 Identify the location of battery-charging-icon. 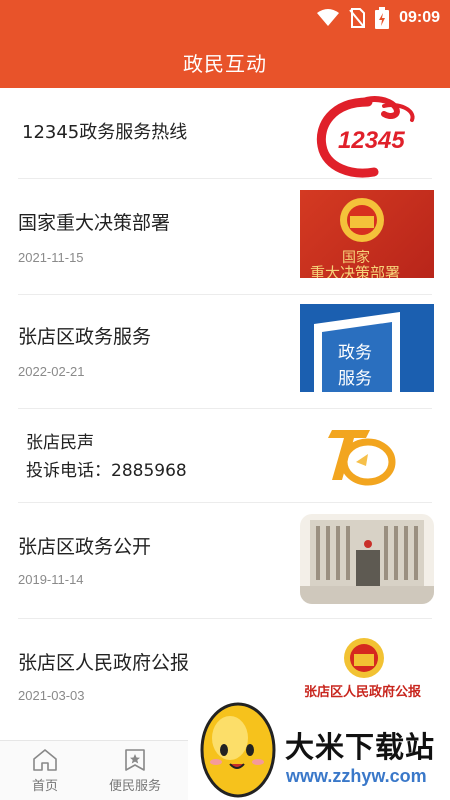
(382, 18).